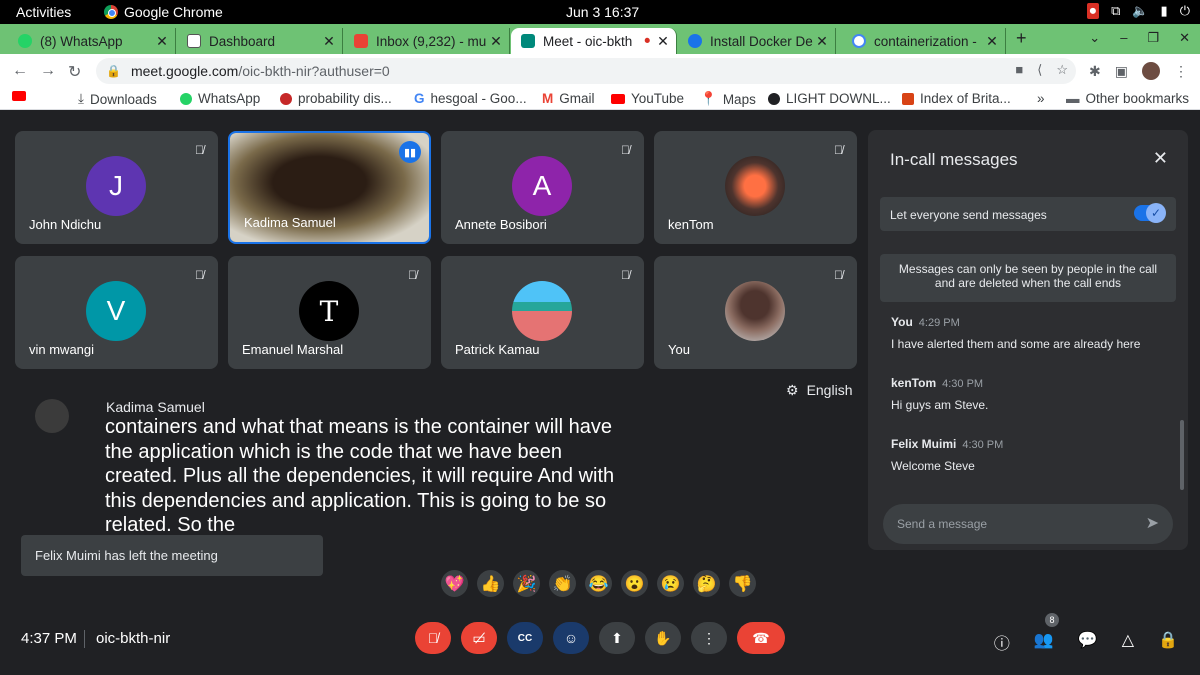  I want to click on forward-icon: →, so click(48, 71).